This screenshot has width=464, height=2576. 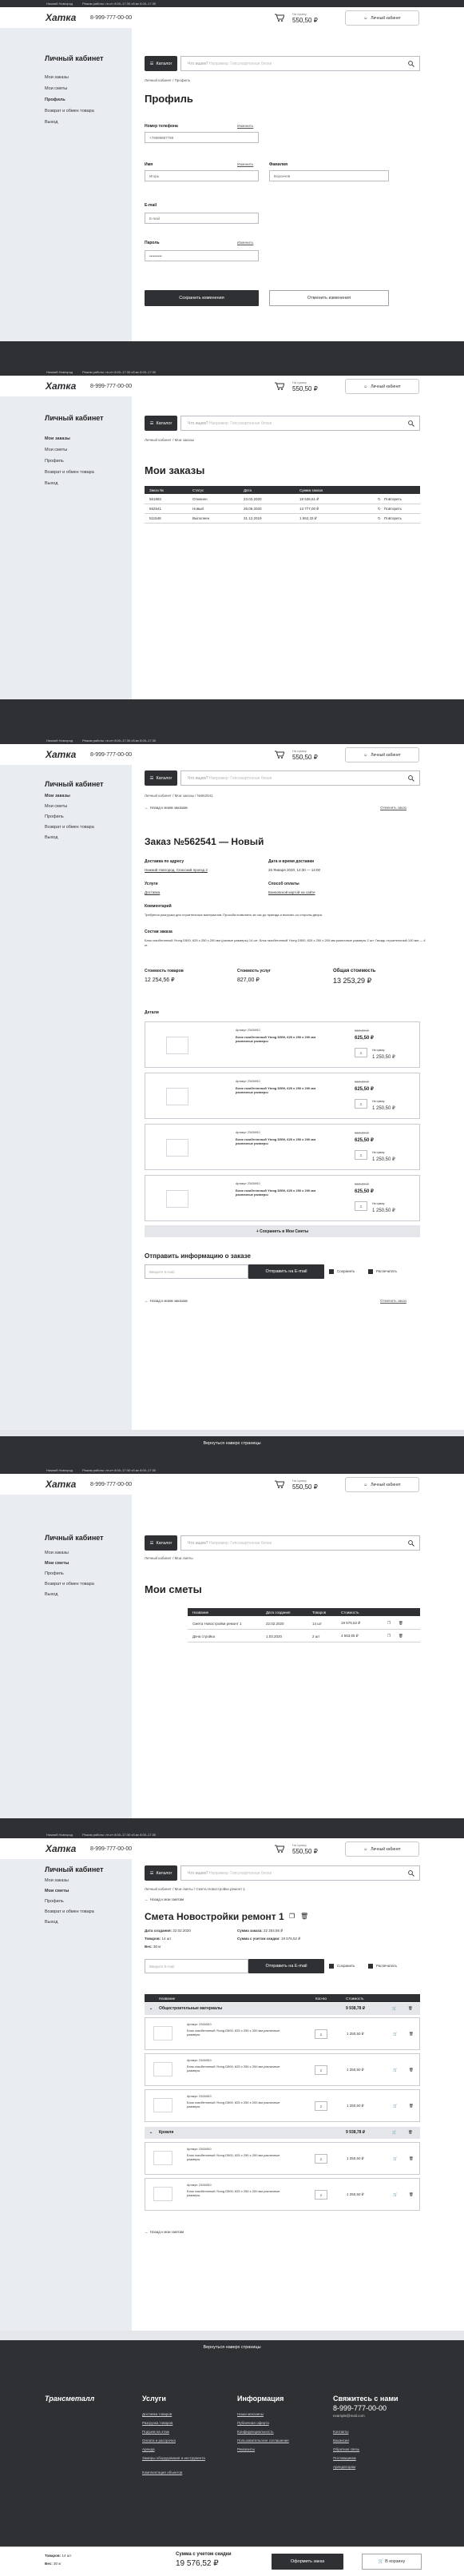 What do you see at coordinates (370, 1967) in the screenshot?
I see `print-checkbox` at bounding box center [370, 1967].